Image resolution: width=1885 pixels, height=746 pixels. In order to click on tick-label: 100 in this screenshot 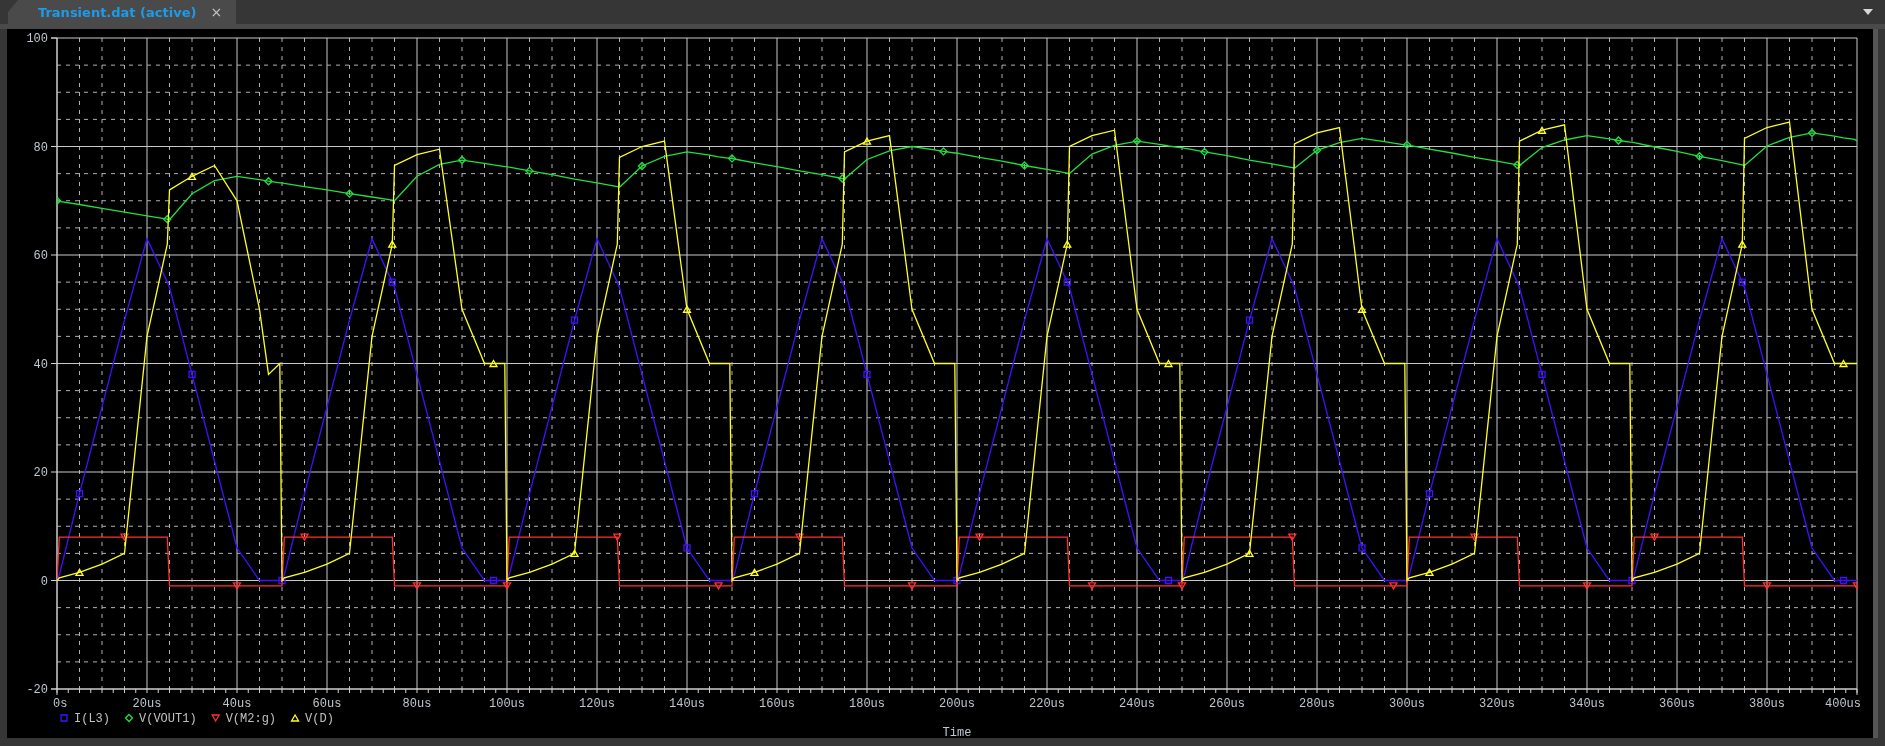, I will do `click(37, 39)`.